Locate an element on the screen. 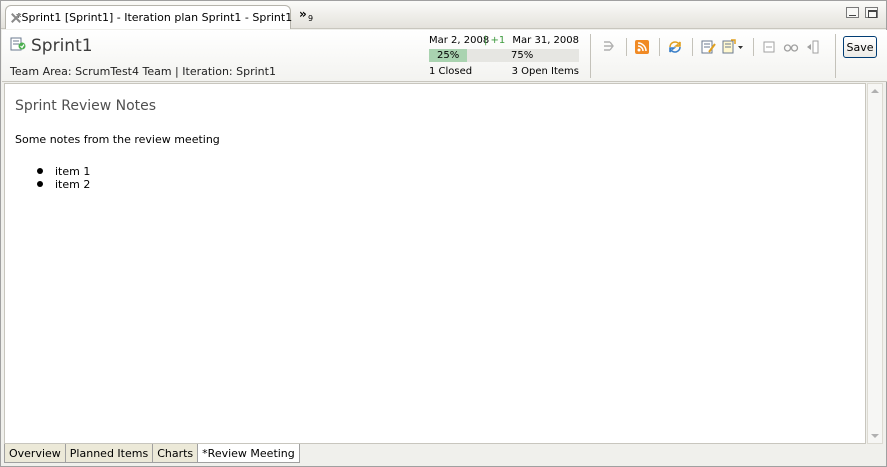  section-title: Sprint Review Notes is located at coordinates (86, 106).